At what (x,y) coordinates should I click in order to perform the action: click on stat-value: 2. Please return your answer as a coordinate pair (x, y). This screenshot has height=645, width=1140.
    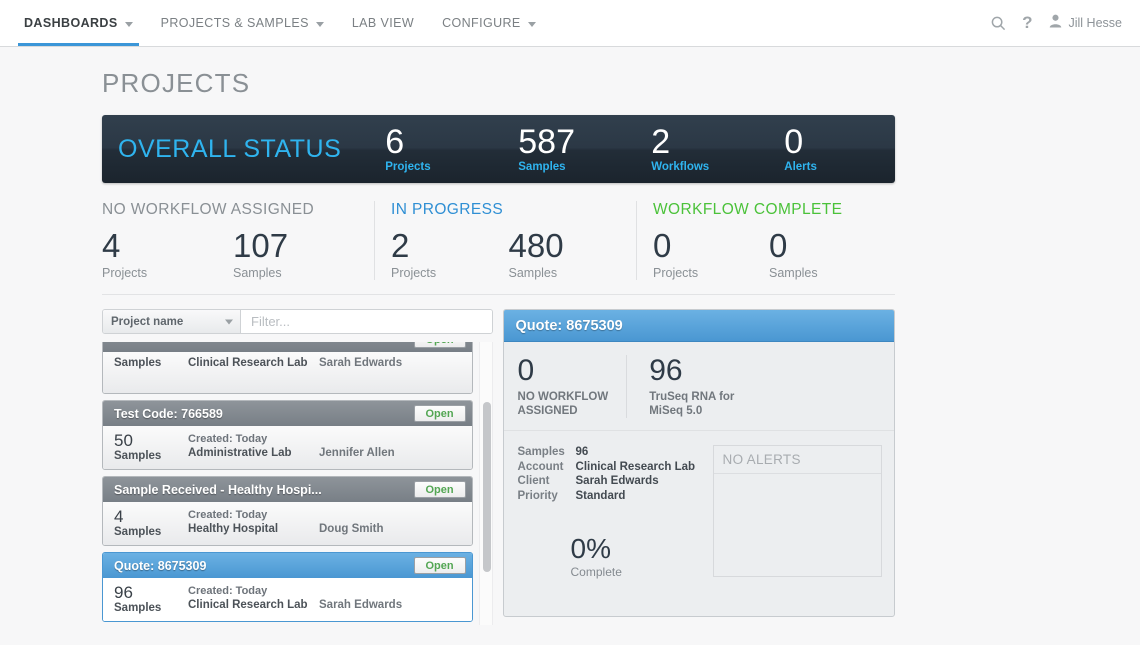
    Looking at the image, I should click on (661, 141).